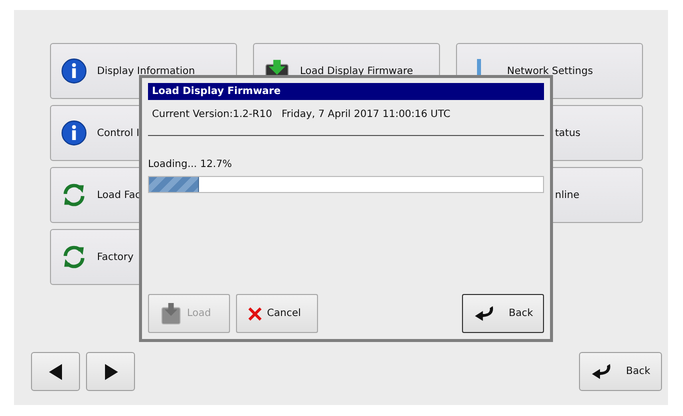 The height and width of the screenshot is (416, 683). What do you see at coordinates (190, 164) in the screenshot?
I see `loading-text: Loading... 12.7%` at bounding box center [190, 164].